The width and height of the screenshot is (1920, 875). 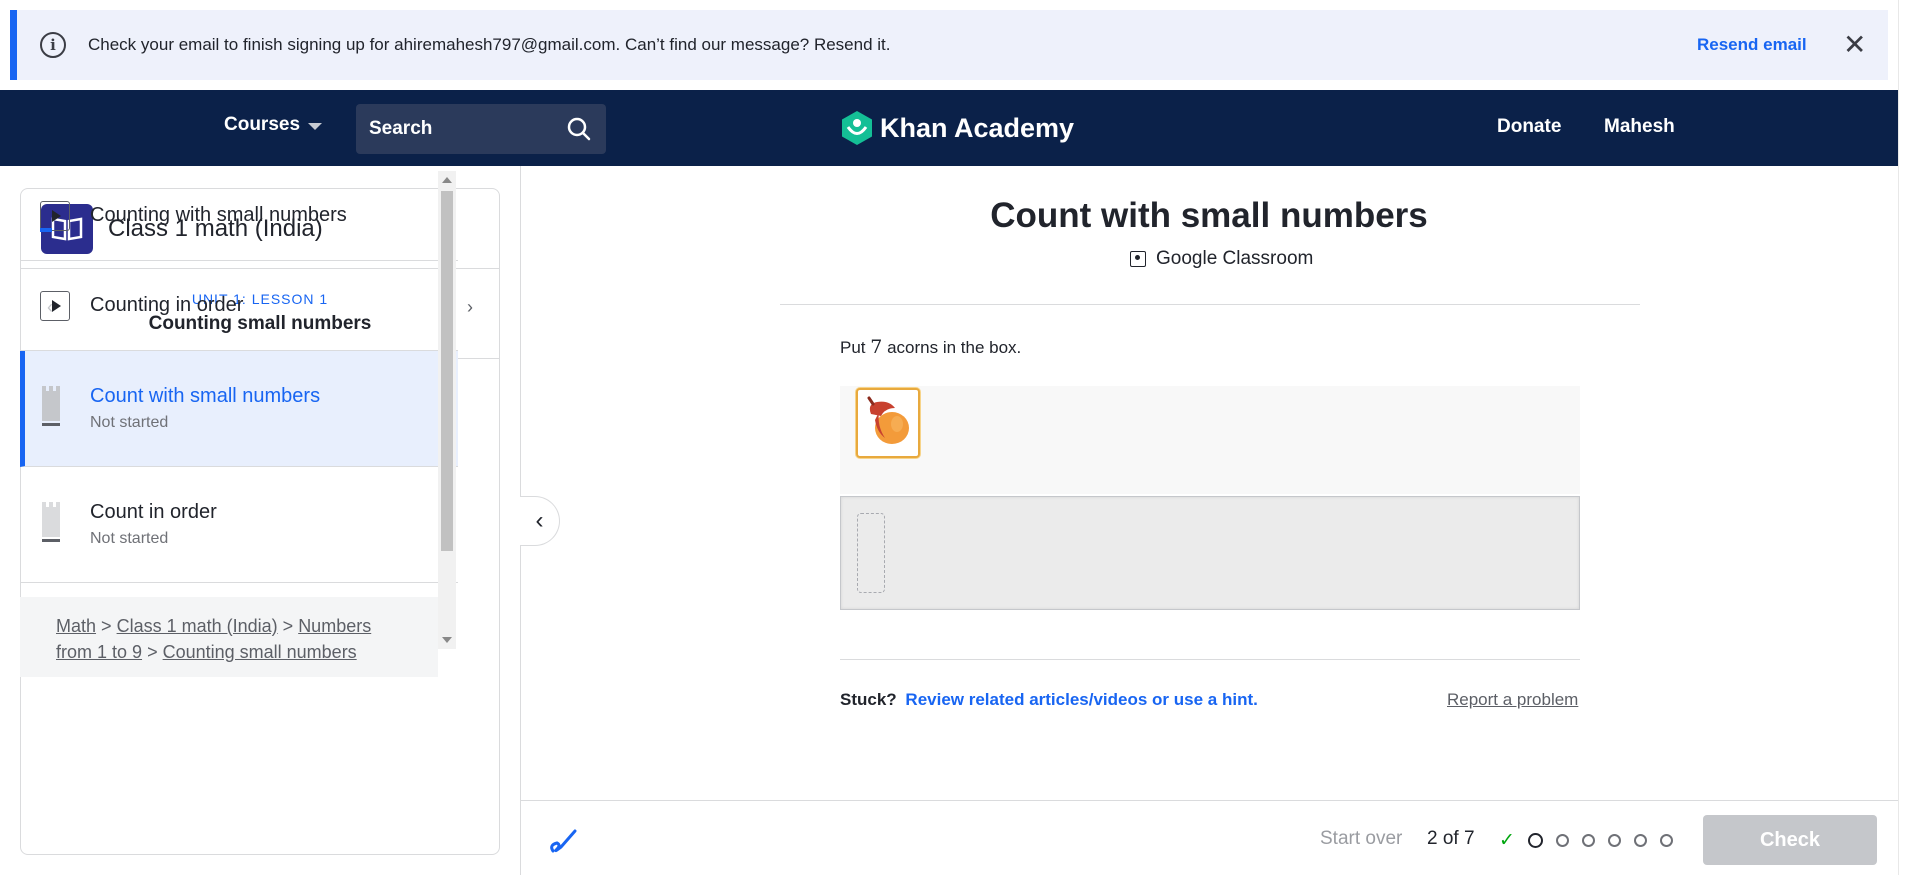 I want to click on khan-academy-logo: Khan Academy, so click(x=957, y=128).